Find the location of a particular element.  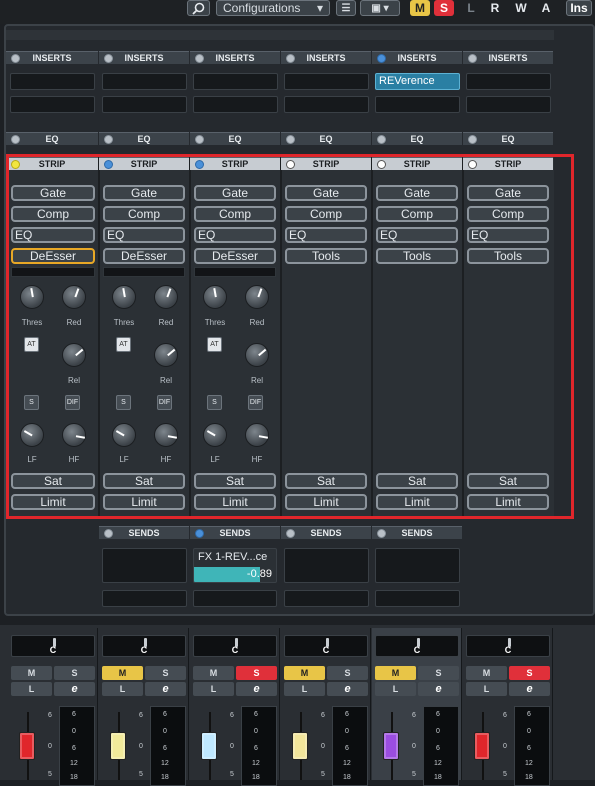

inserts-header-5: INSERTS is located at coordinates (417, 57).